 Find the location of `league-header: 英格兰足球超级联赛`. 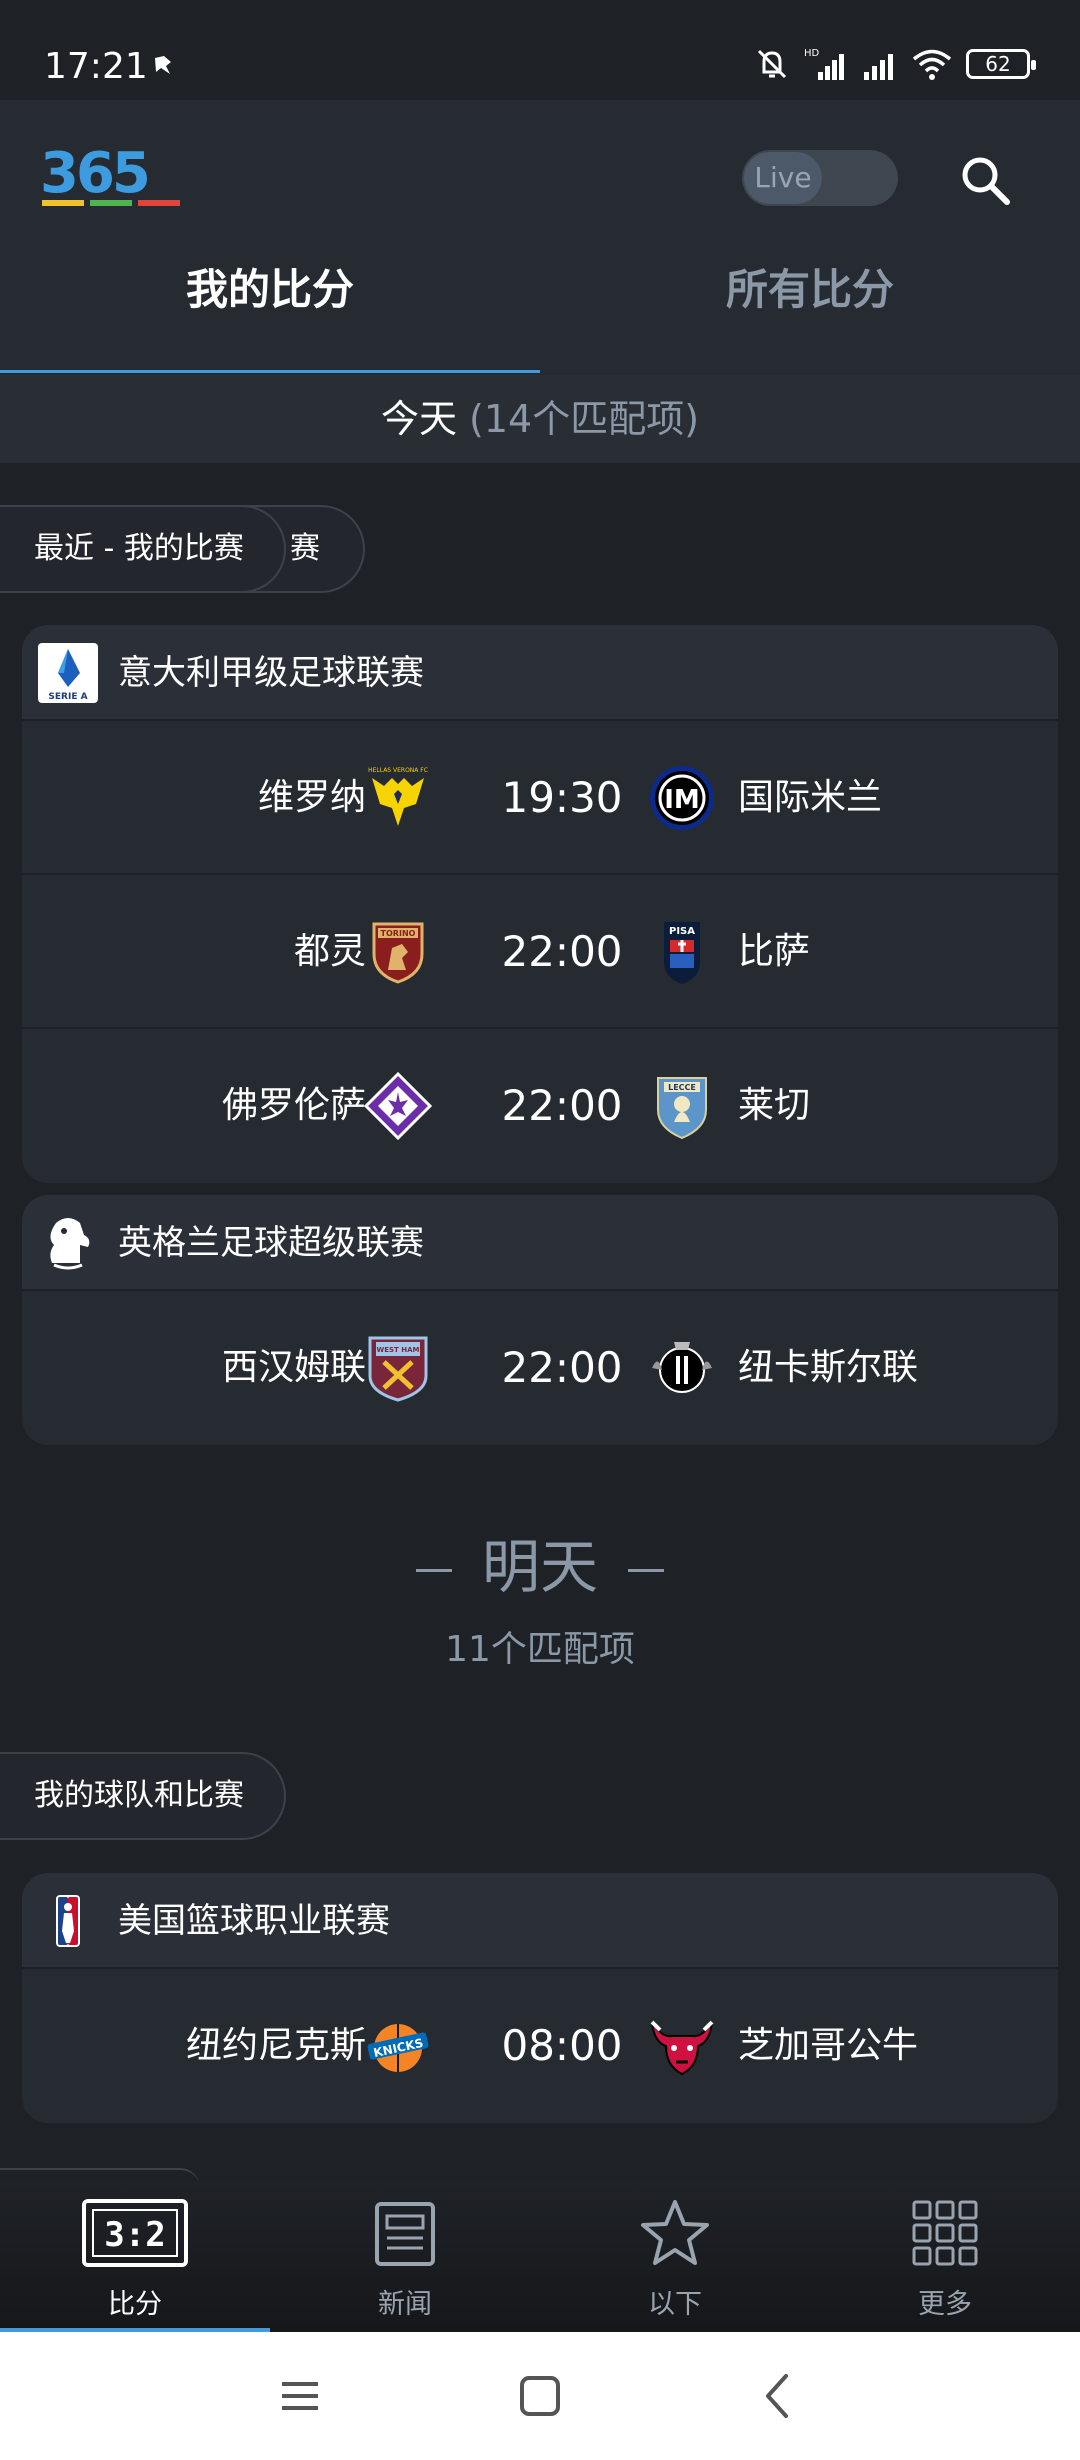

league-header: 英格兰足球超级联赛 is located at coordinates (540, 1243).